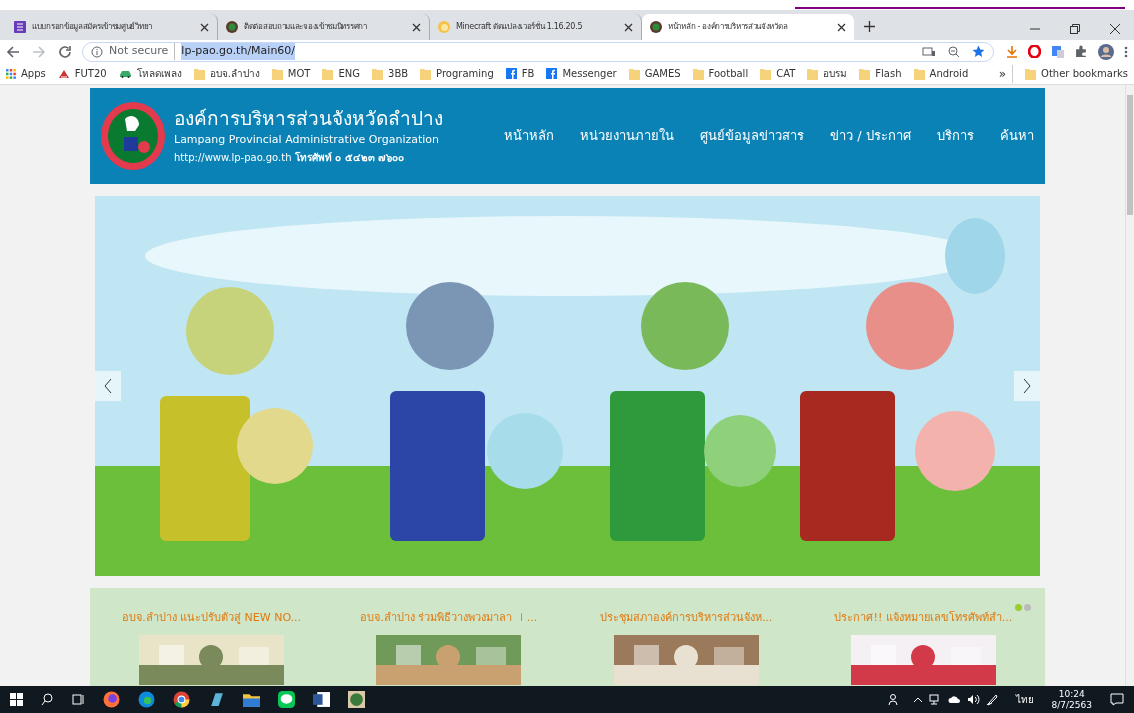 The image size is (1134, 713). Describe the element at coordinates (1130, 155) in the screenshot. I see `scrollbar-thumb` at that location.